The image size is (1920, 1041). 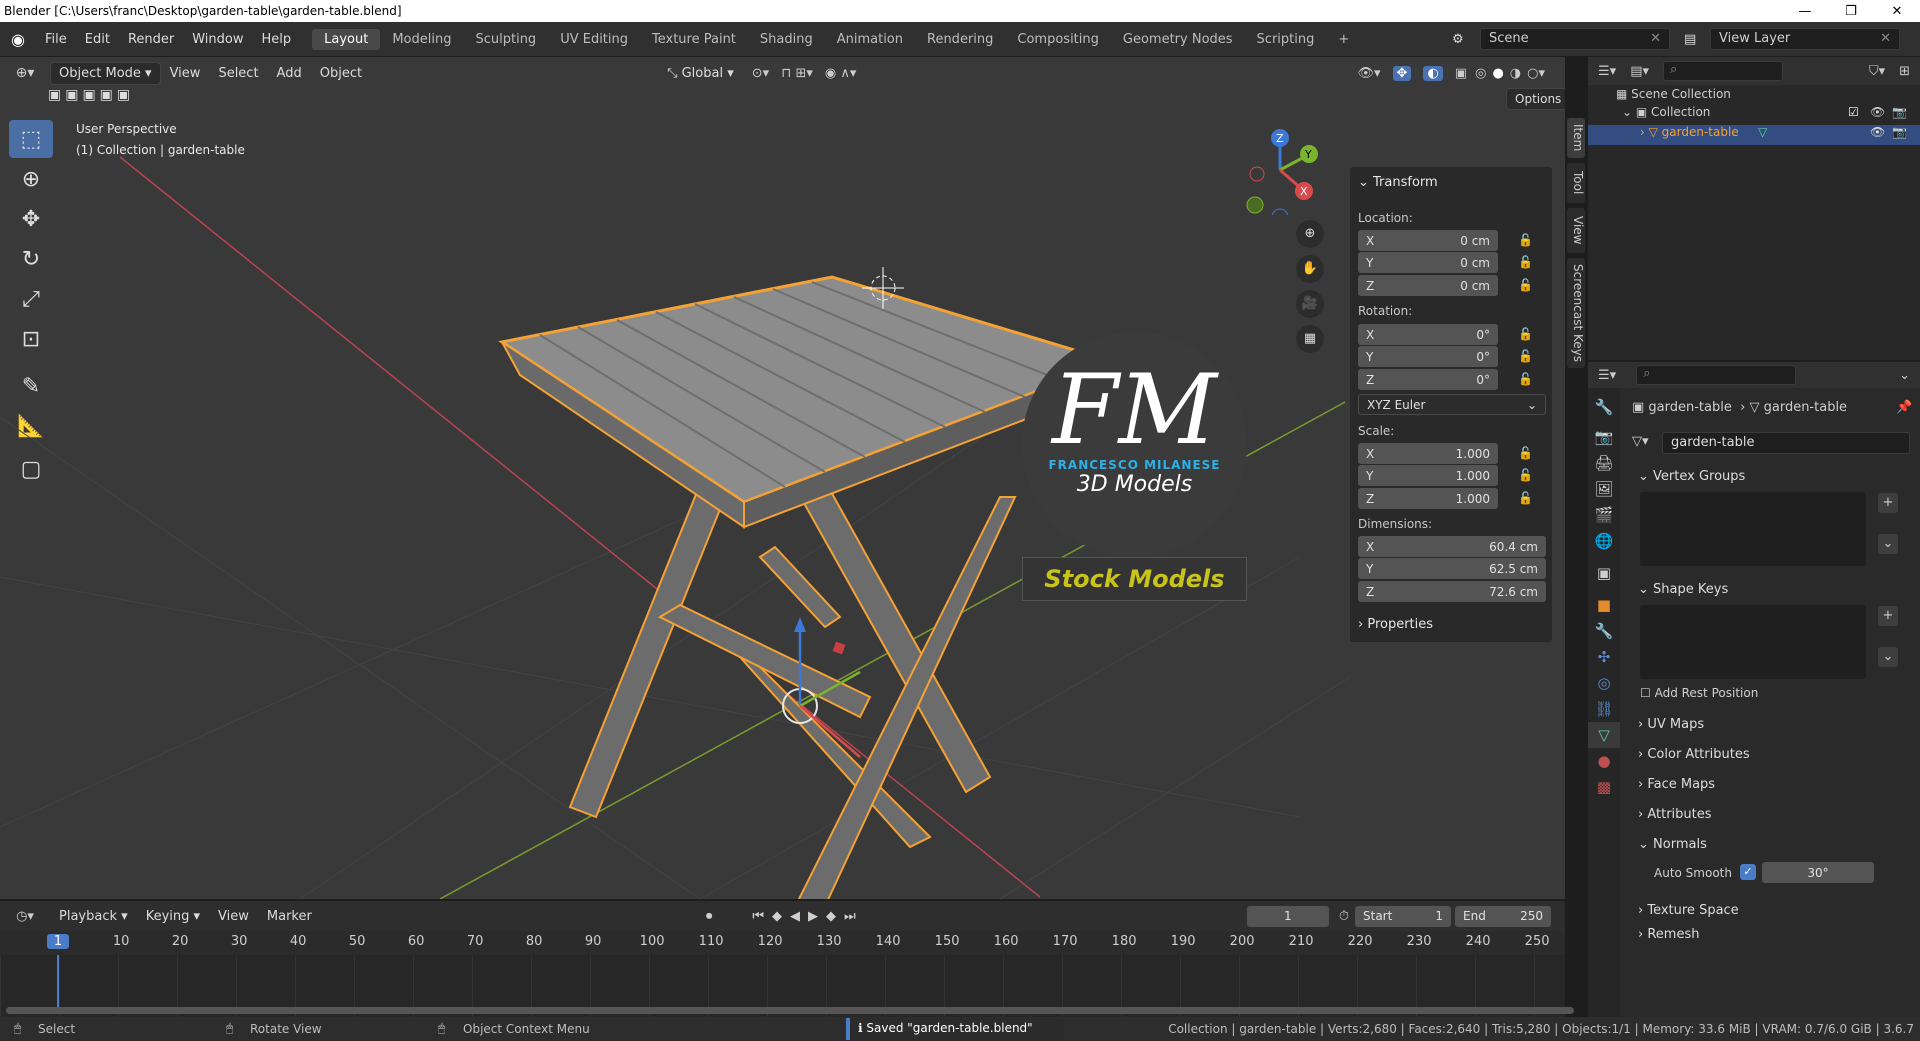 I want to click on keying-menu: Keying ▾, so click(x=173, y=916).